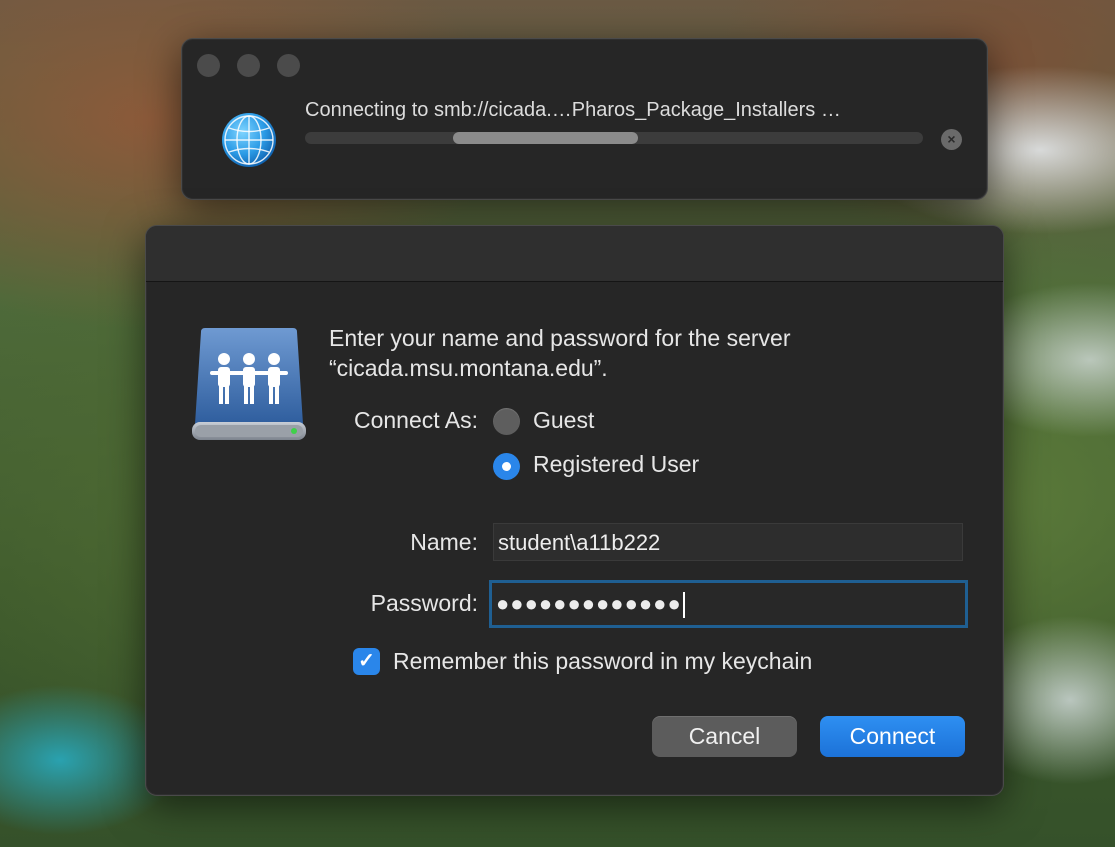  I want to click on globe-icon, so click(249, 140).